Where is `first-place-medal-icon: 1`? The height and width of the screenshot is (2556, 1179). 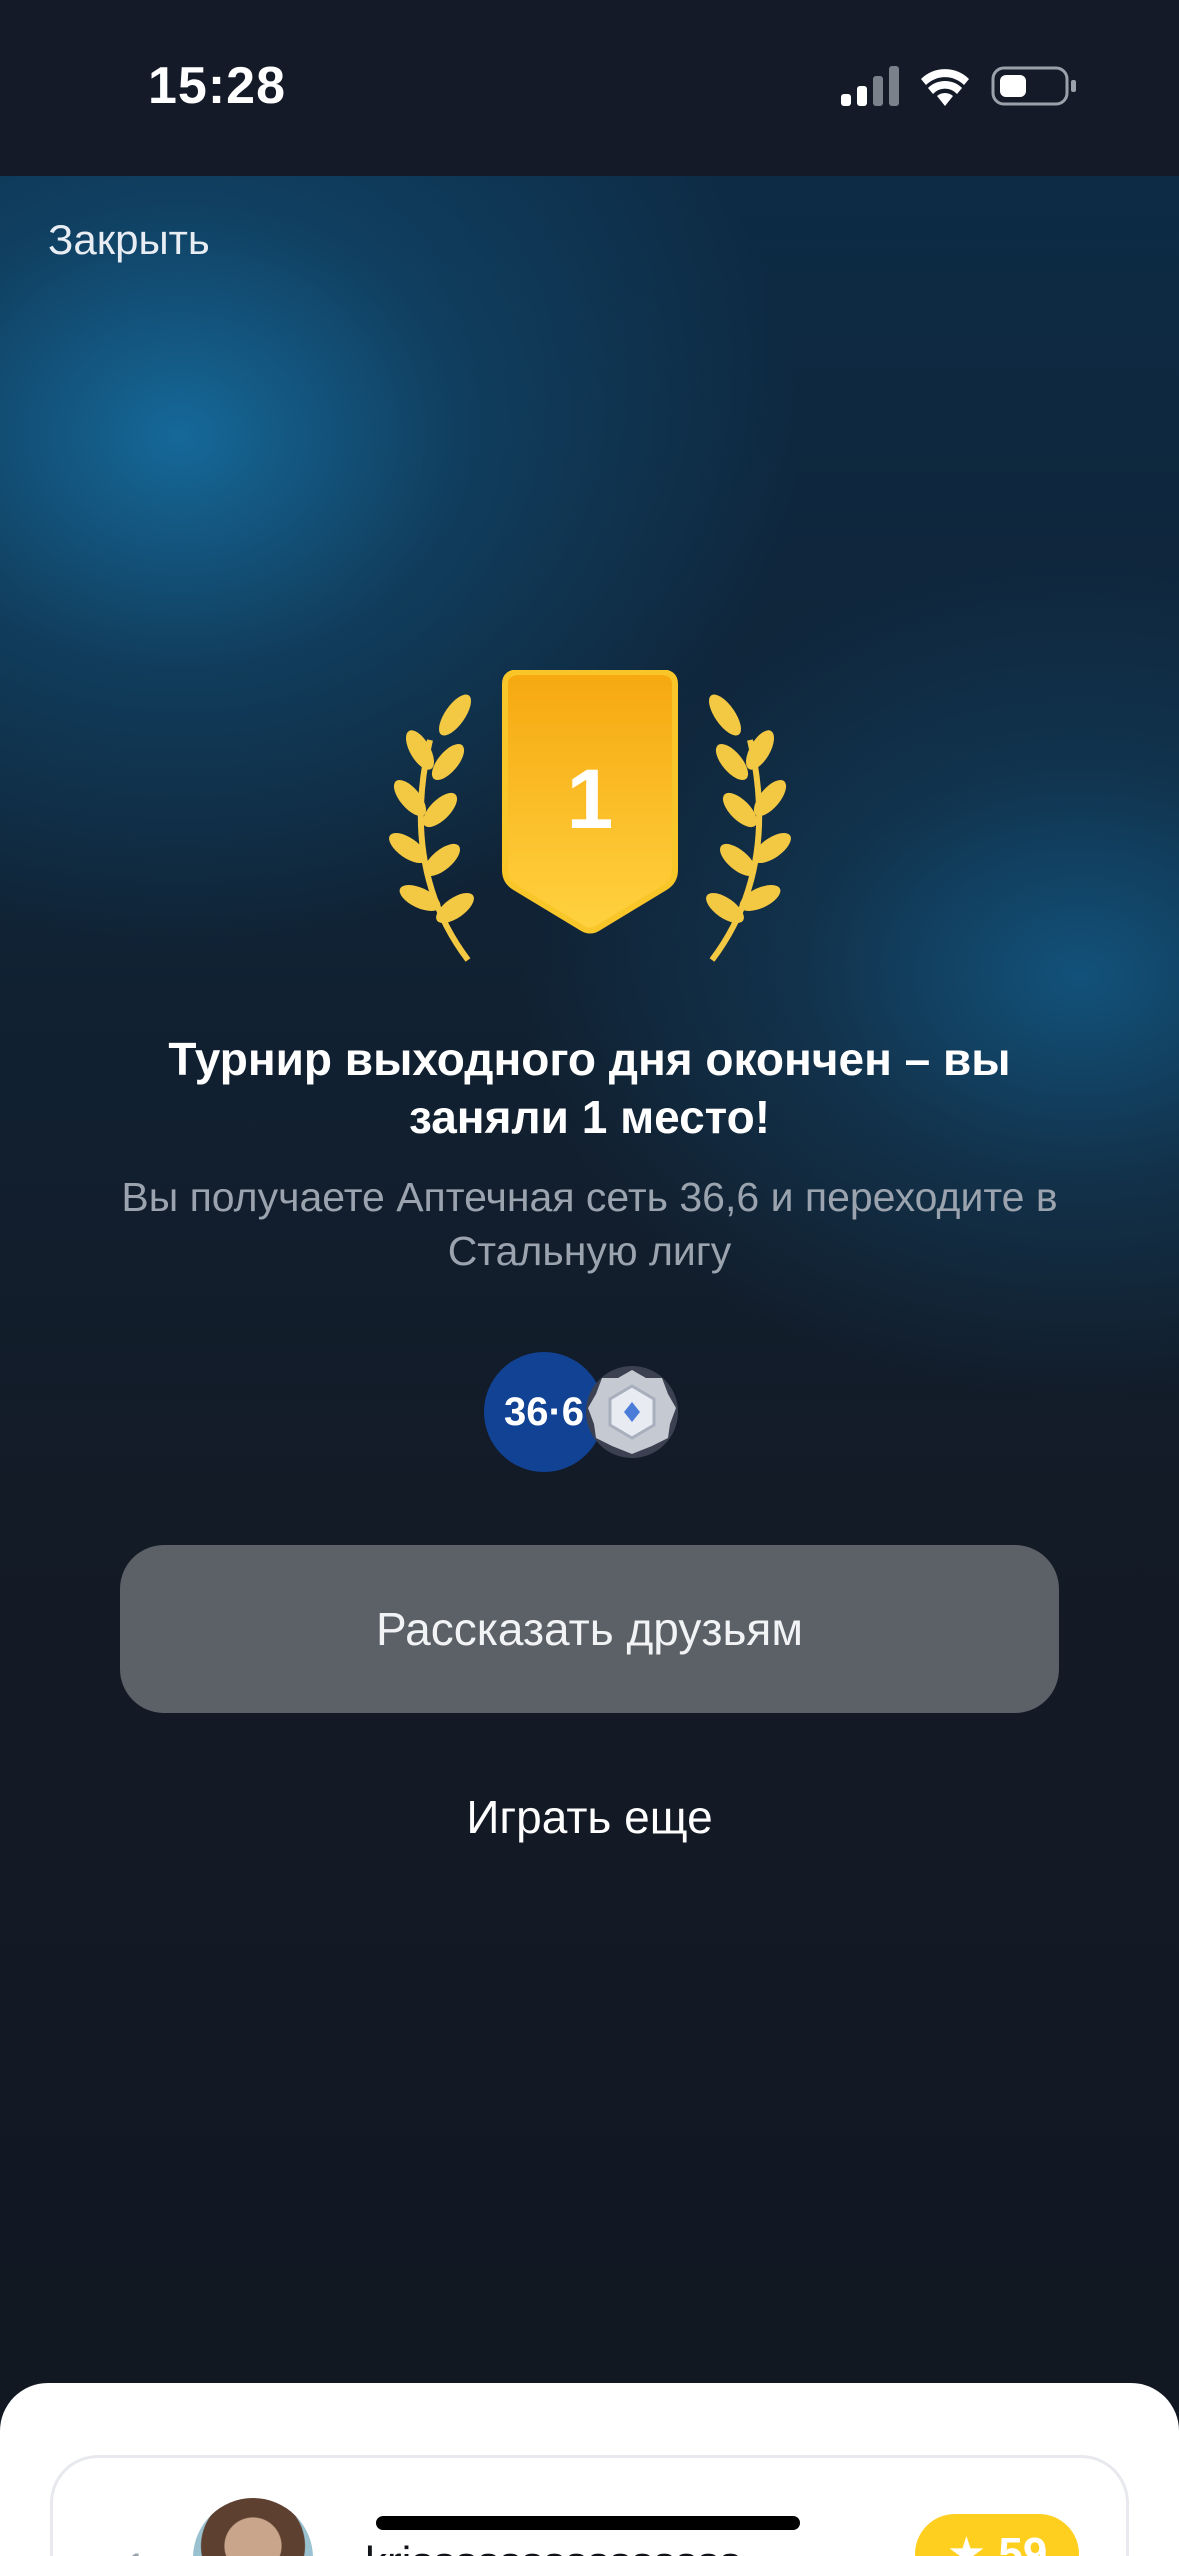 first-place-medal-icon: 1 is located at coordinates (590, 816).